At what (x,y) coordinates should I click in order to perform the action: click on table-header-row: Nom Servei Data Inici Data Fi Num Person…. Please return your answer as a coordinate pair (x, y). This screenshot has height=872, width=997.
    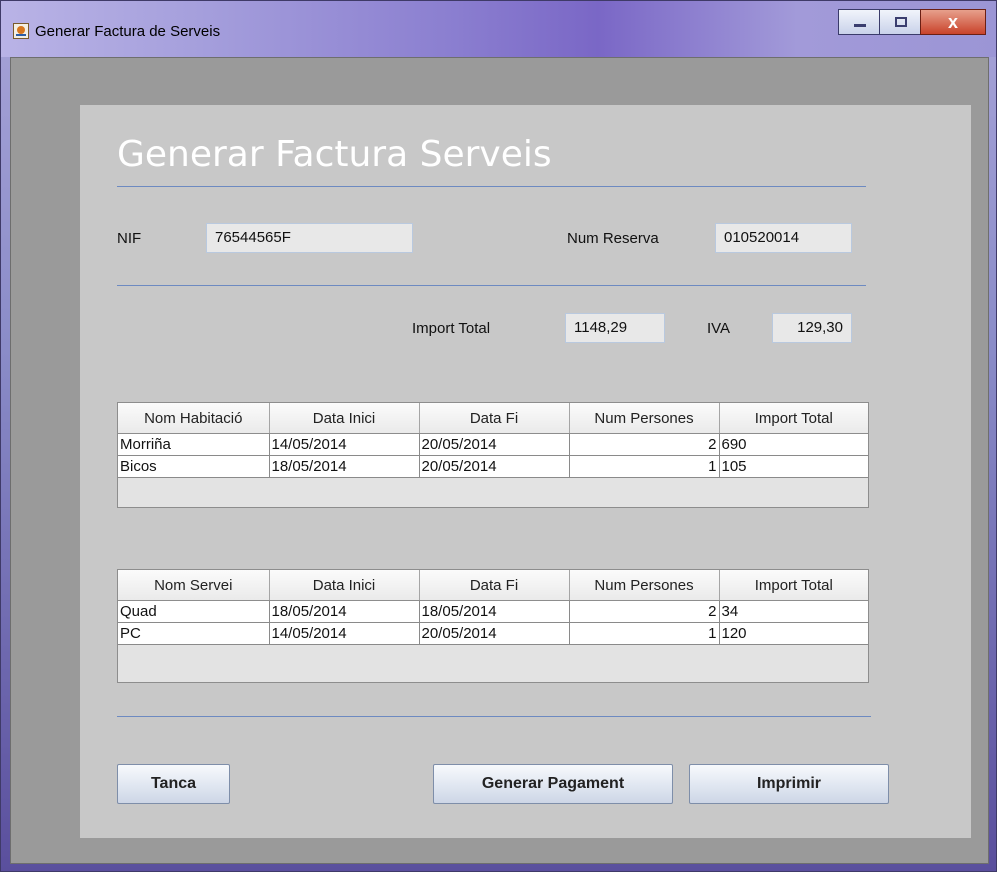
    Looking at the image, I should click on (493, 585).